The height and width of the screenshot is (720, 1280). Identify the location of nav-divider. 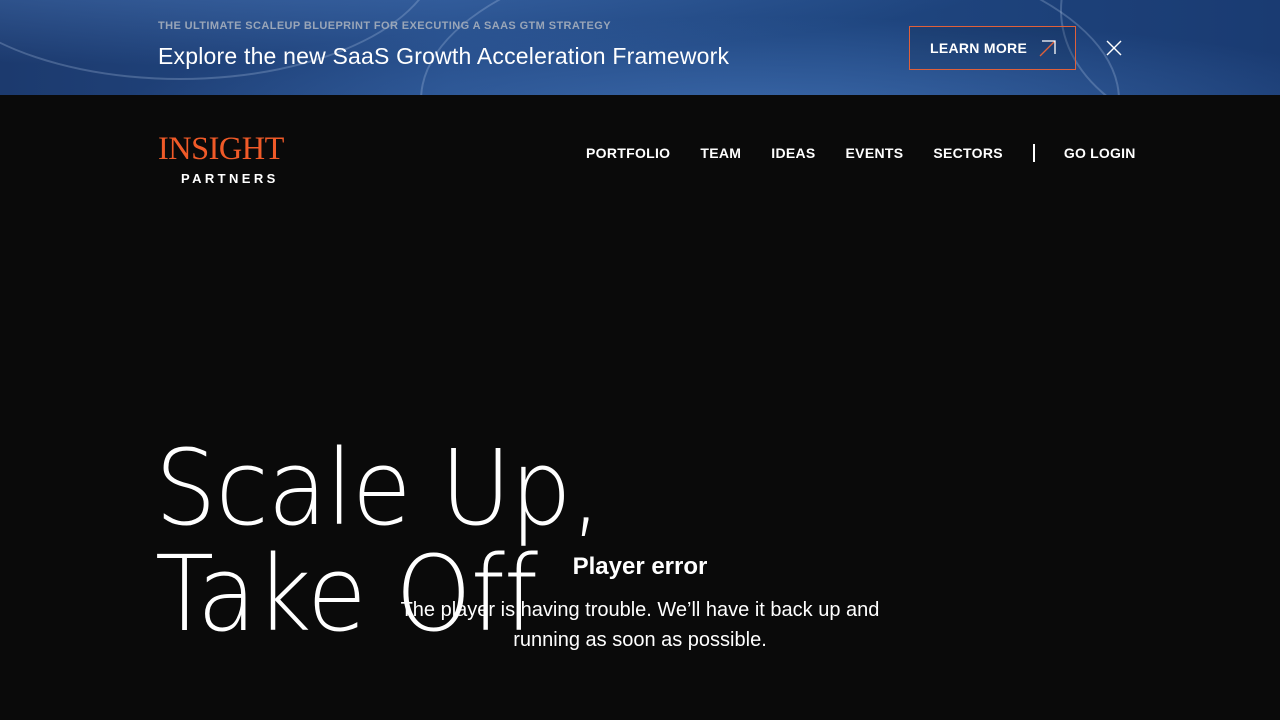
(1033, 153).